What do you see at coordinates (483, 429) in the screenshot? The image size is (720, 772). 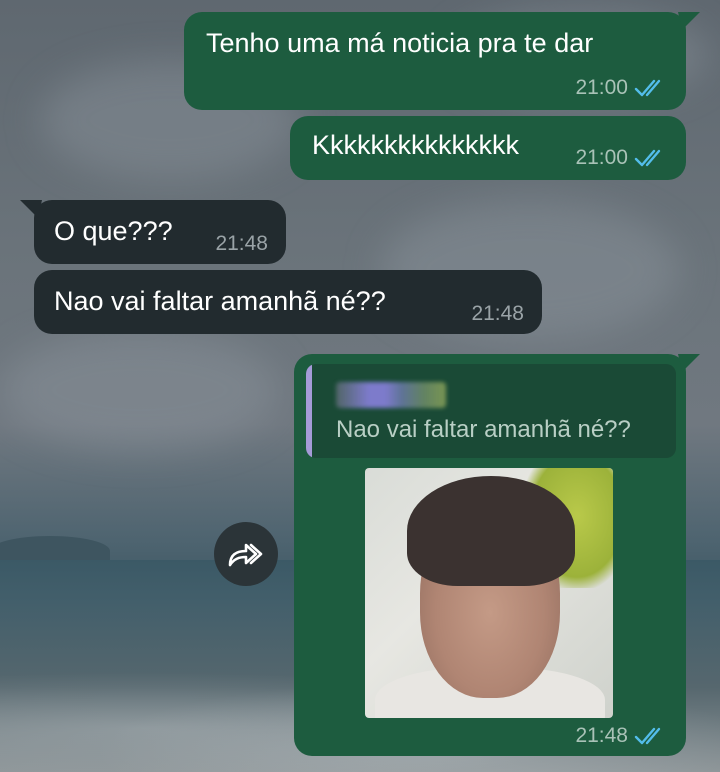 I see `quoted-text: Nao vai faltar amanhã né??` at bounding box center [483, 429].